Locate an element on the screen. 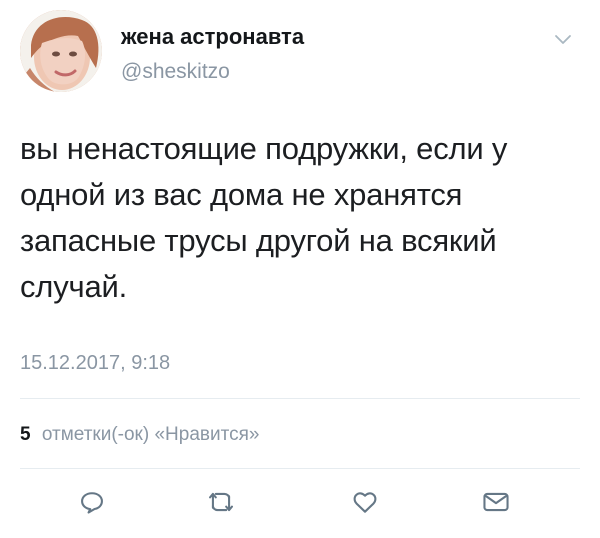  like-button is located at coordinates (365, 502).